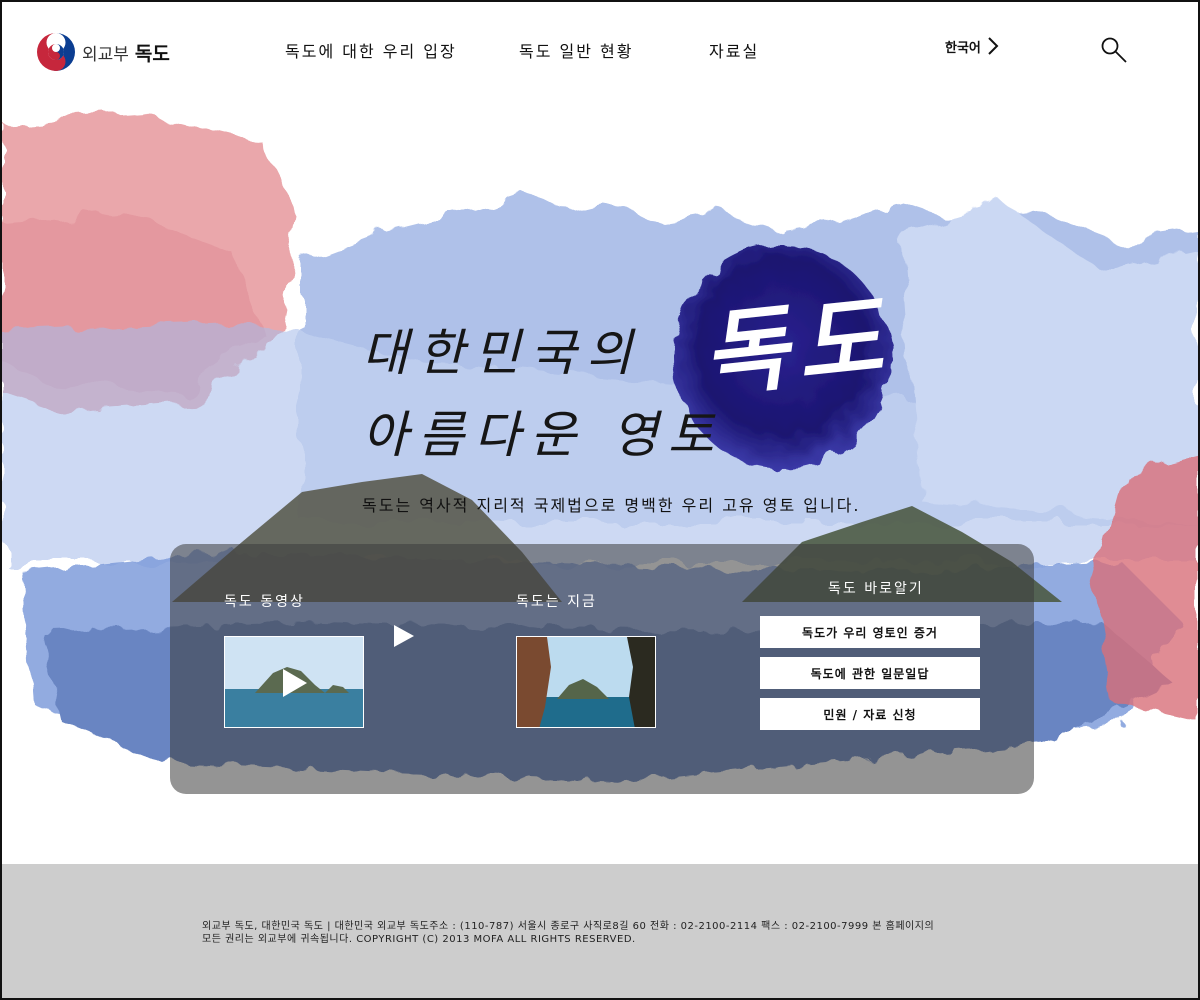 The width and height of the screenshot is (1200, 1000). Describe the element at coordinates (963, 48) in the screenshot. I see `language-label: 한국어` at that location.